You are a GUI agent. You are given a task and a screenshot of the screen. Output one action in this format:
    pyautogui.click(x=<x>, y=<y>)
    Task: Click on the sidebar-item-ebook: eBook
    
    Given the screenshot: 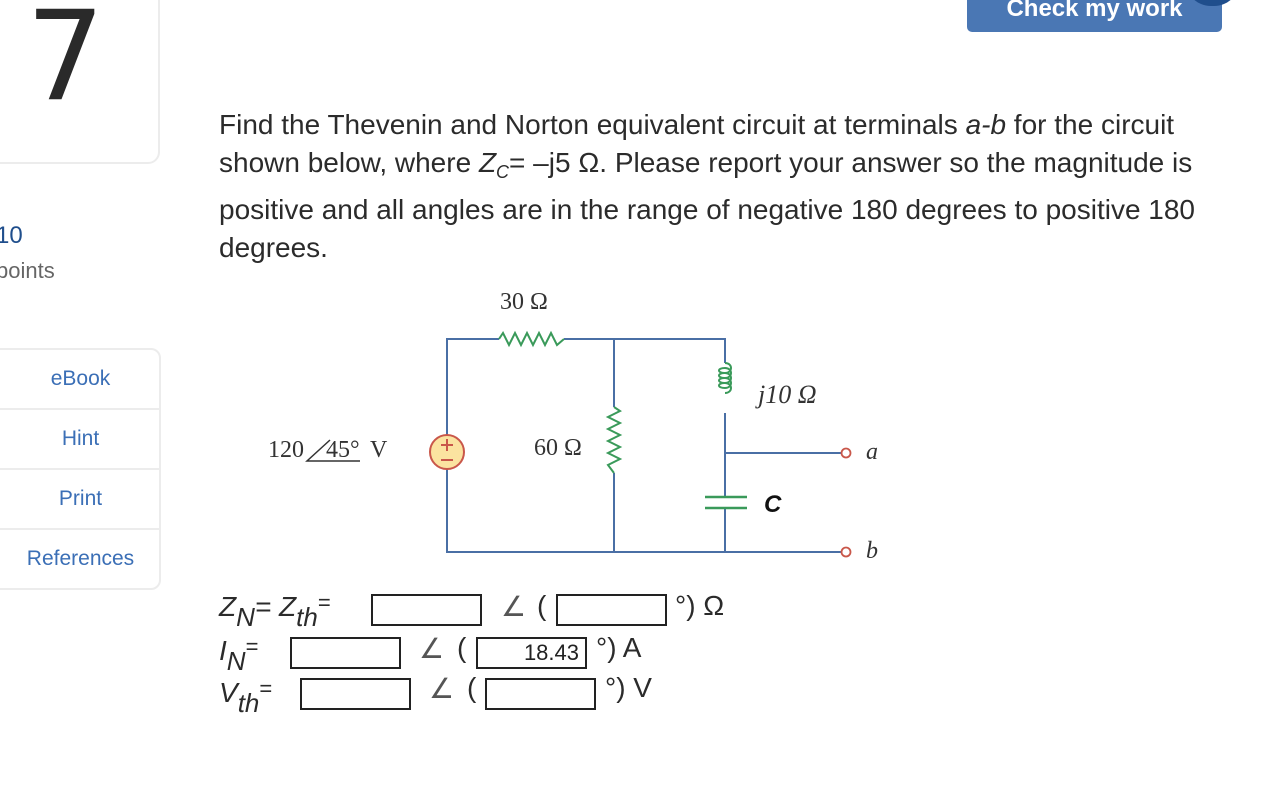 What is the action you would take?
    pyautogui.click(x=79, y=380)
    